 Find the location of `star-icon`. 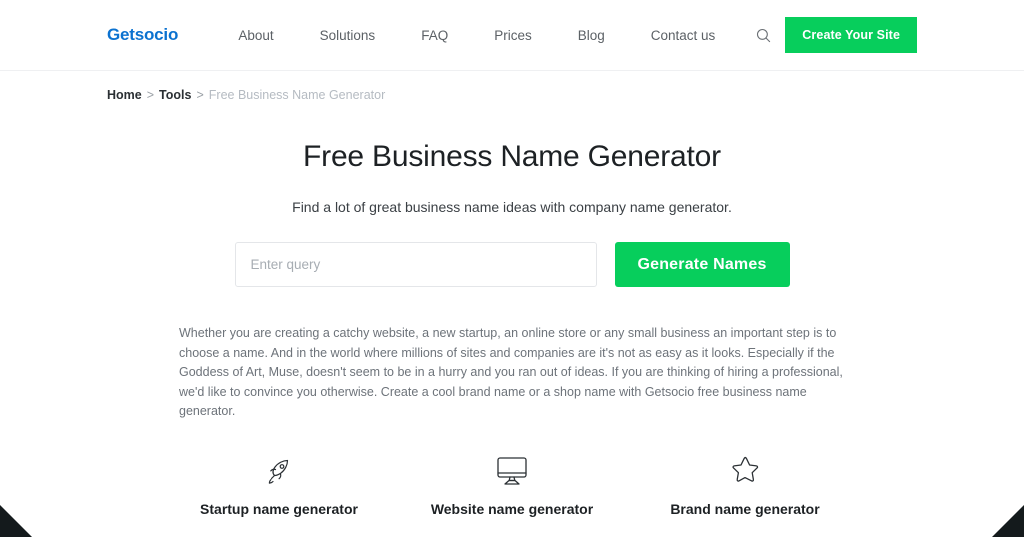

star-icon is located at coordinates (745, 471).